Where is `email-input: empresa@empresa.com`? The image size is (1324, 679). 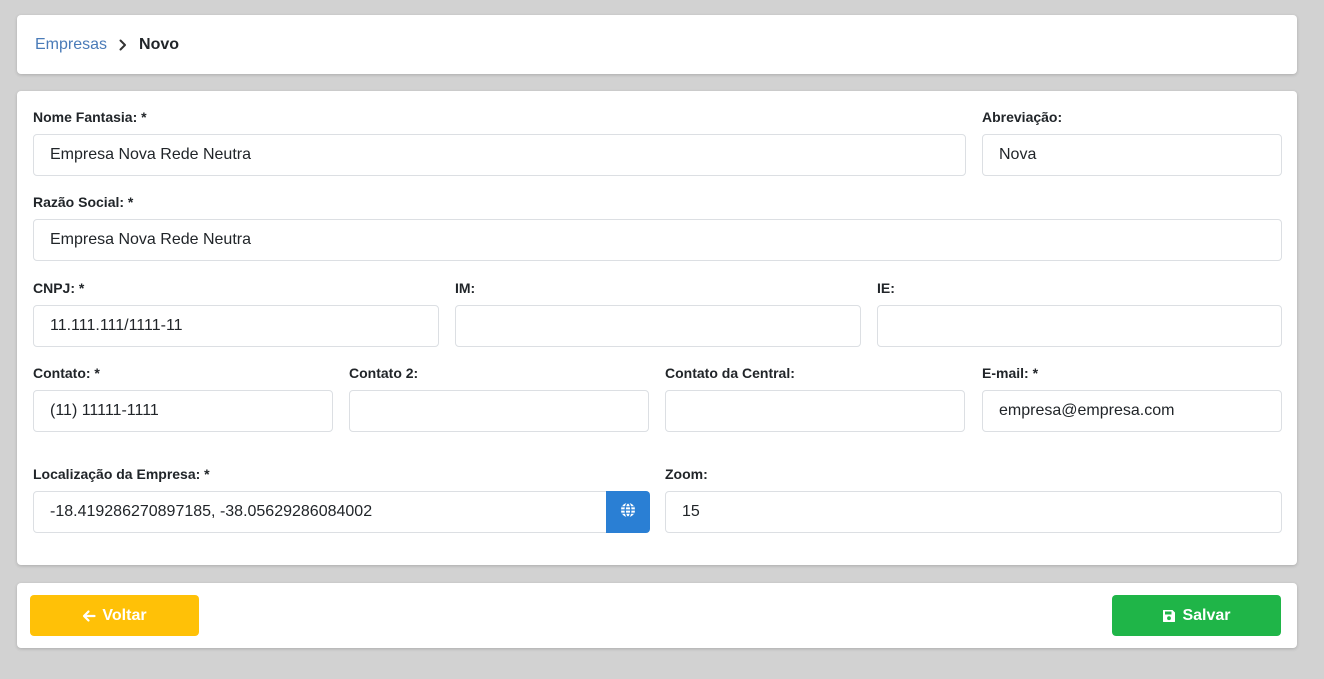
email-input: empresa@empresa.com is located at coordinates (1132, 411).